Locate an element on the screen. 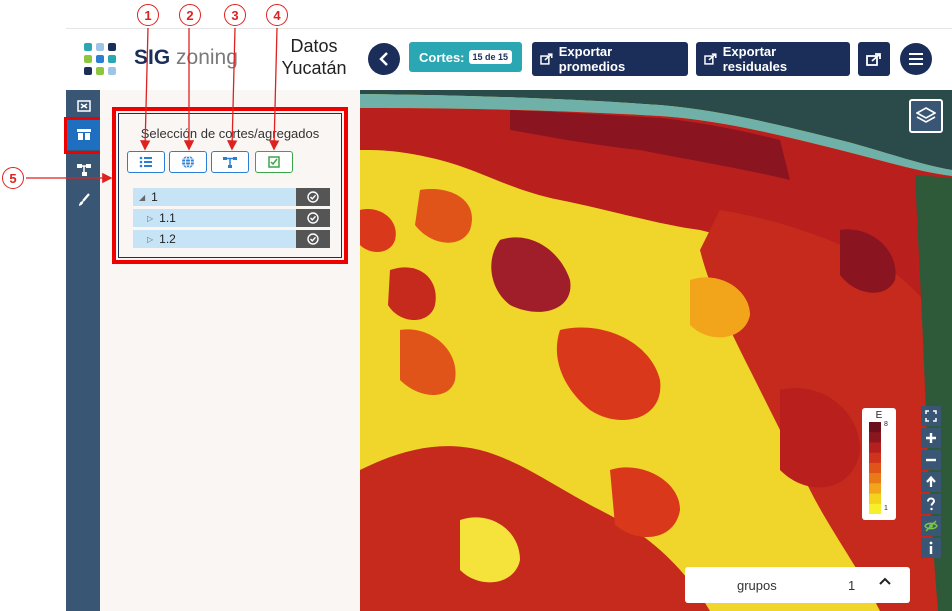 The height and width of the screenshot is (611, 952). menu-button is located at coordinates (916, 59).